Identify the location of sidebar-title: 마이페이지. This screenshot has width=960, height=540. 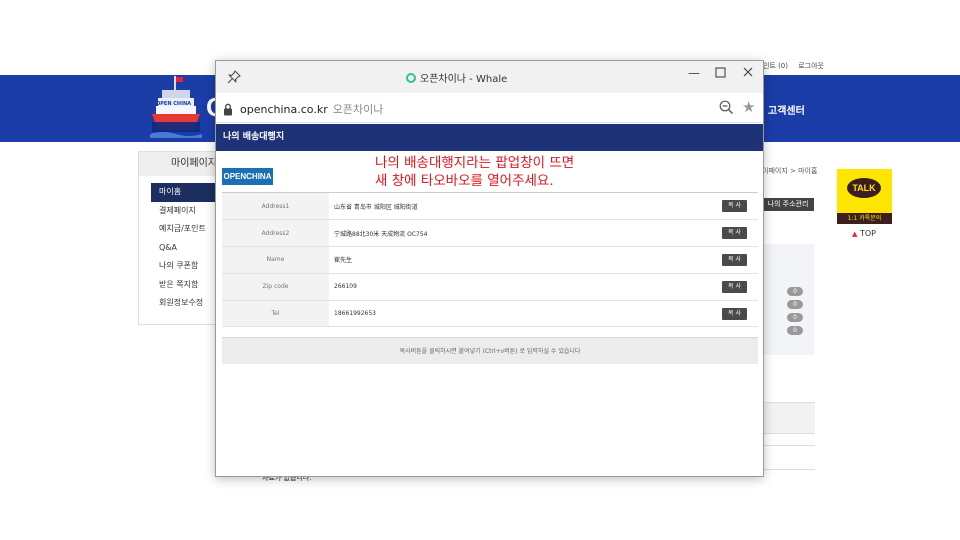
(178, 164).